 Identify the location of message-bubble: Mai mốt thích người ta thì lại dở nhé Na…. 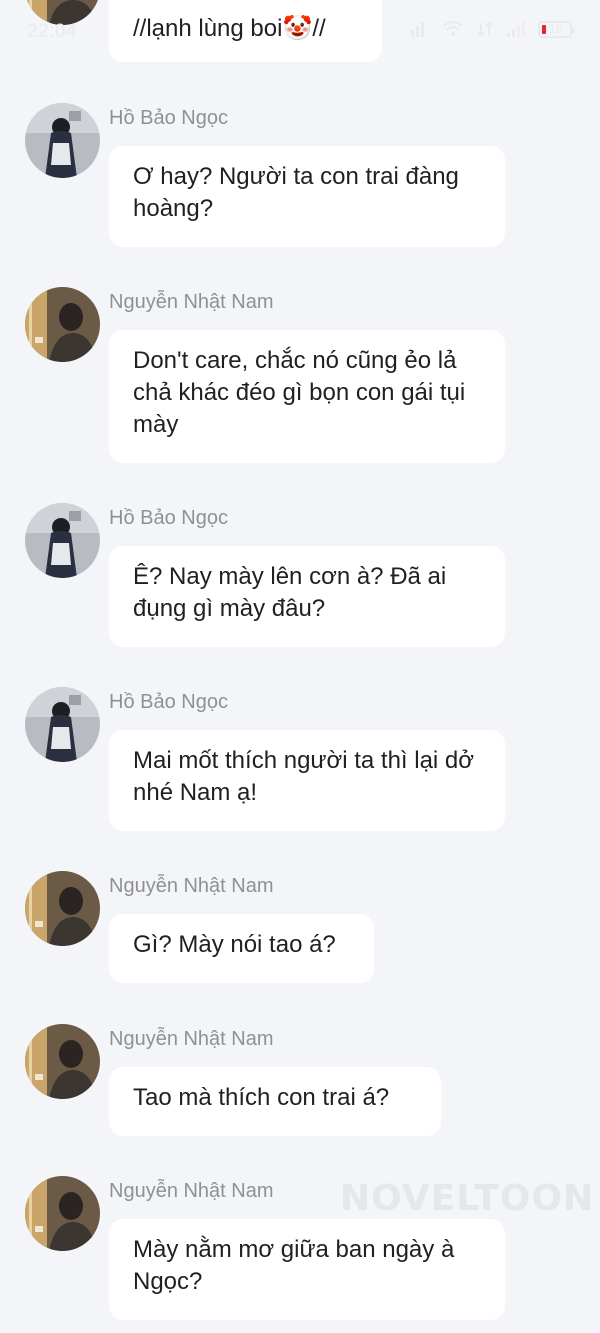
(307, 780).